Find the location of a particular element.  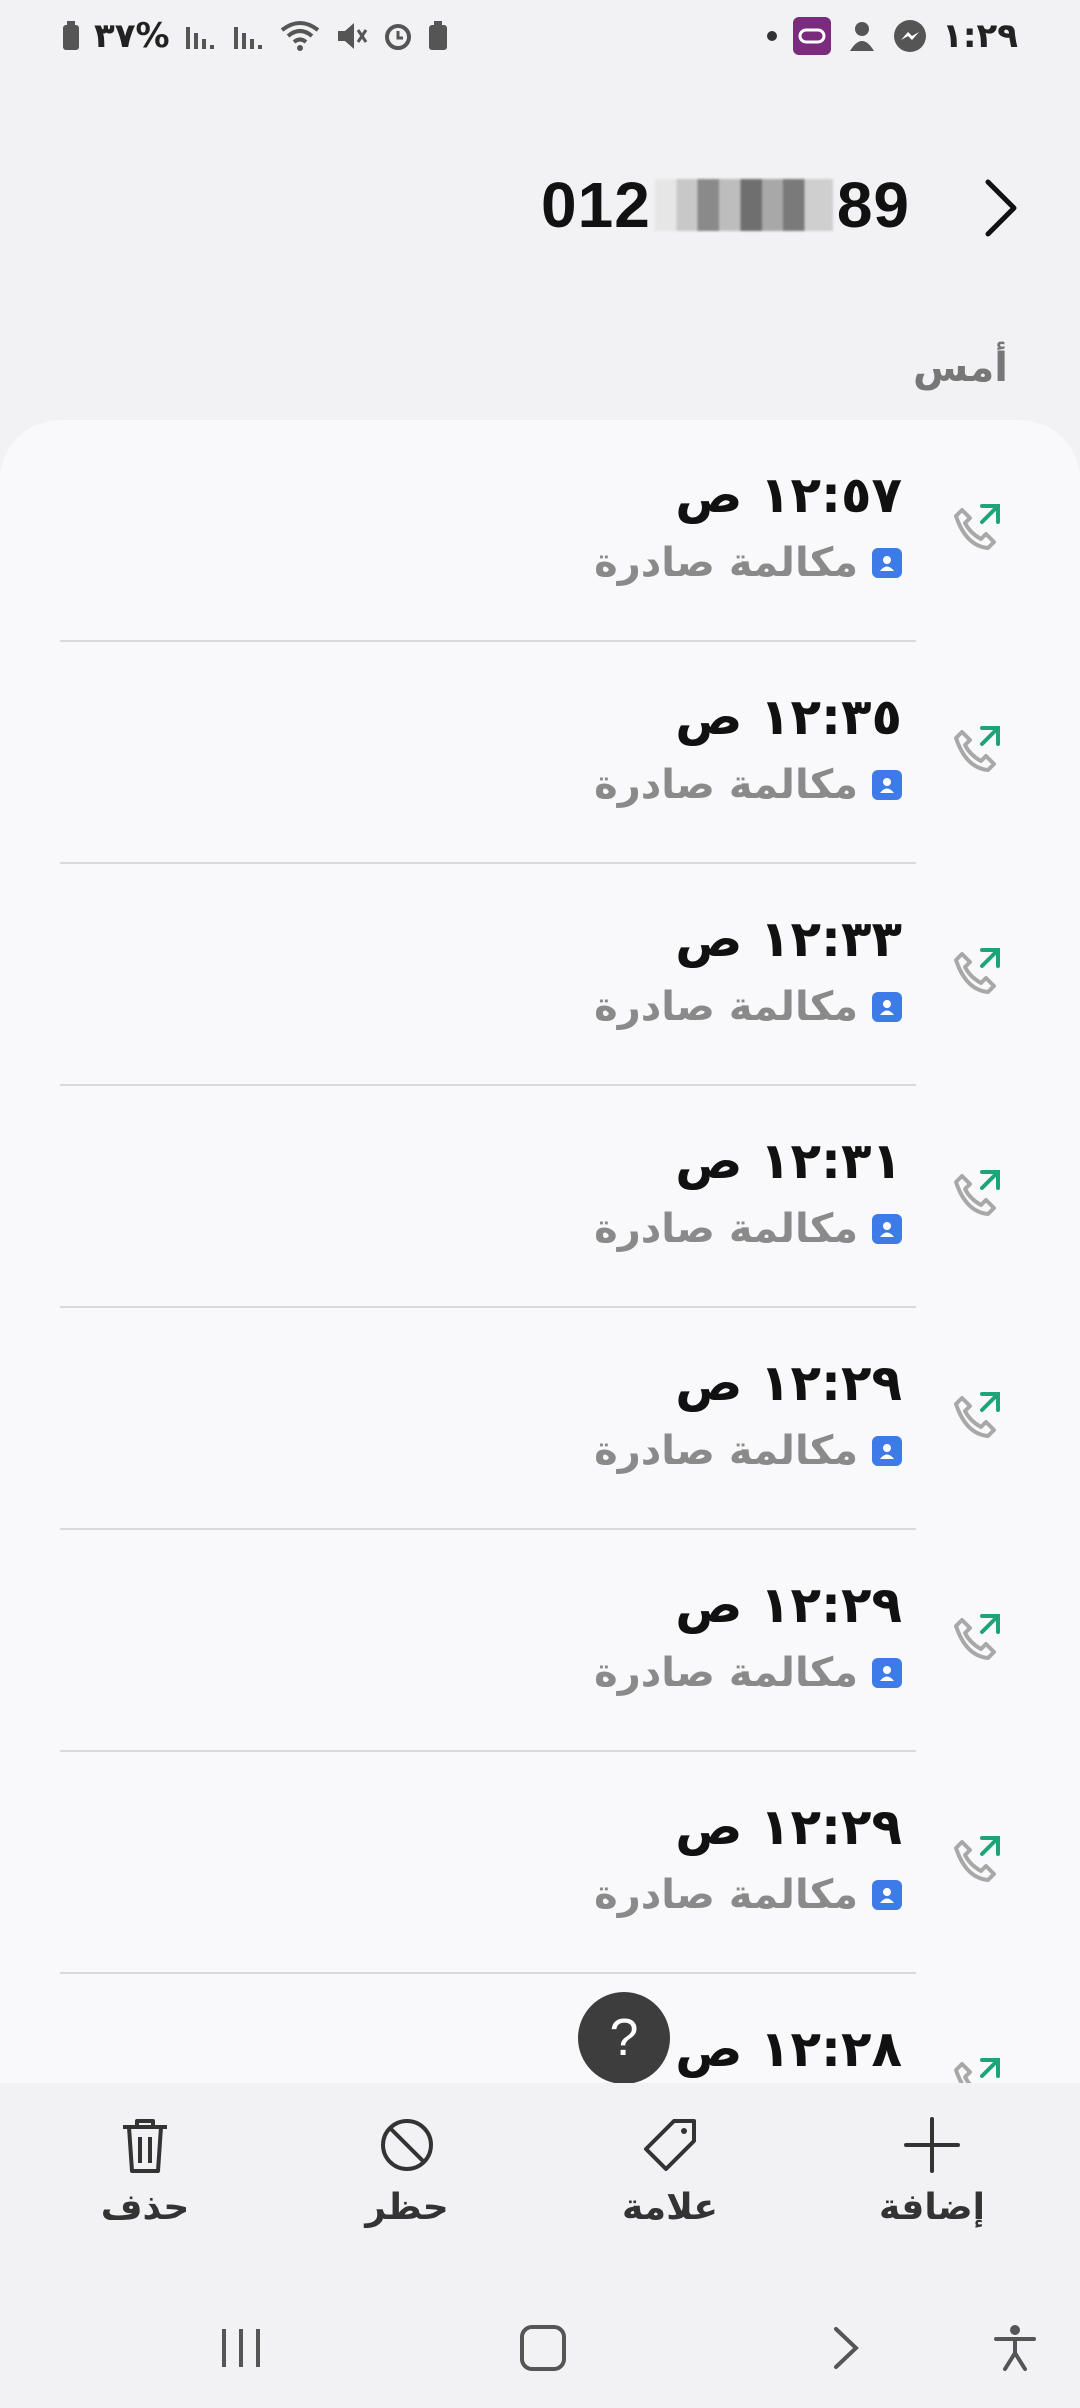

phone-suffix: 89 is located at coordinates (873, 205).